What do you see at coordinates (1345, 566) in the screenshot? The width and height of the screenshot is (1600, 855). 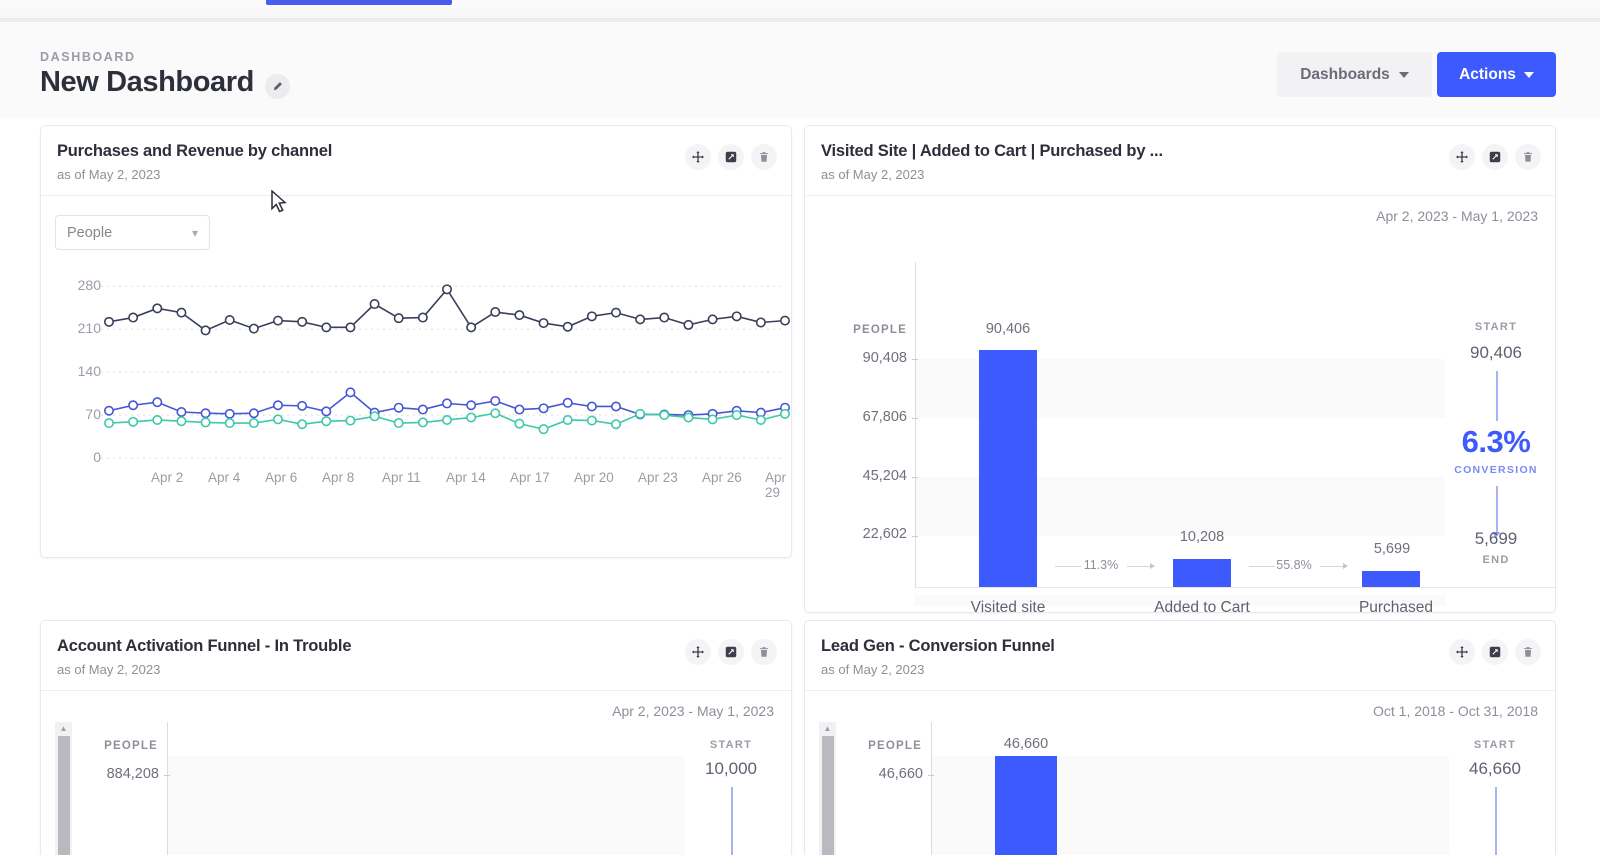 I see `arrow-right-icon` at bounding box center [1345, 566].